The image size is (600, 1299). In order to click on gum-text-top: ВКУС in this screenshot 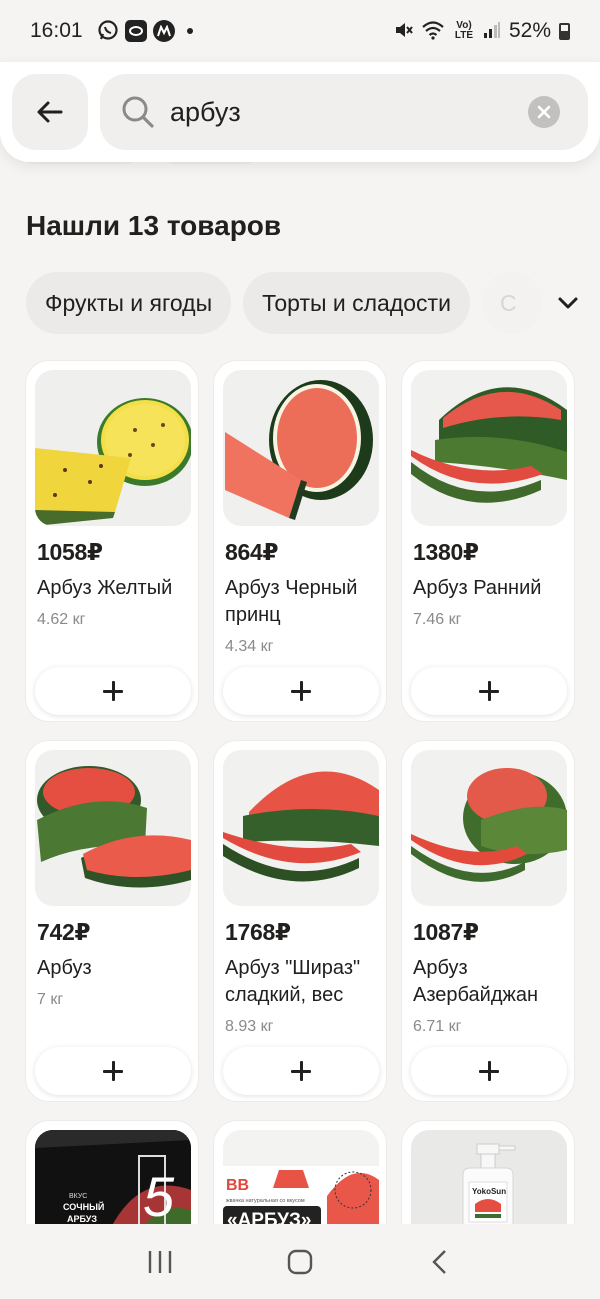, I will do `click(78, 1196)`.